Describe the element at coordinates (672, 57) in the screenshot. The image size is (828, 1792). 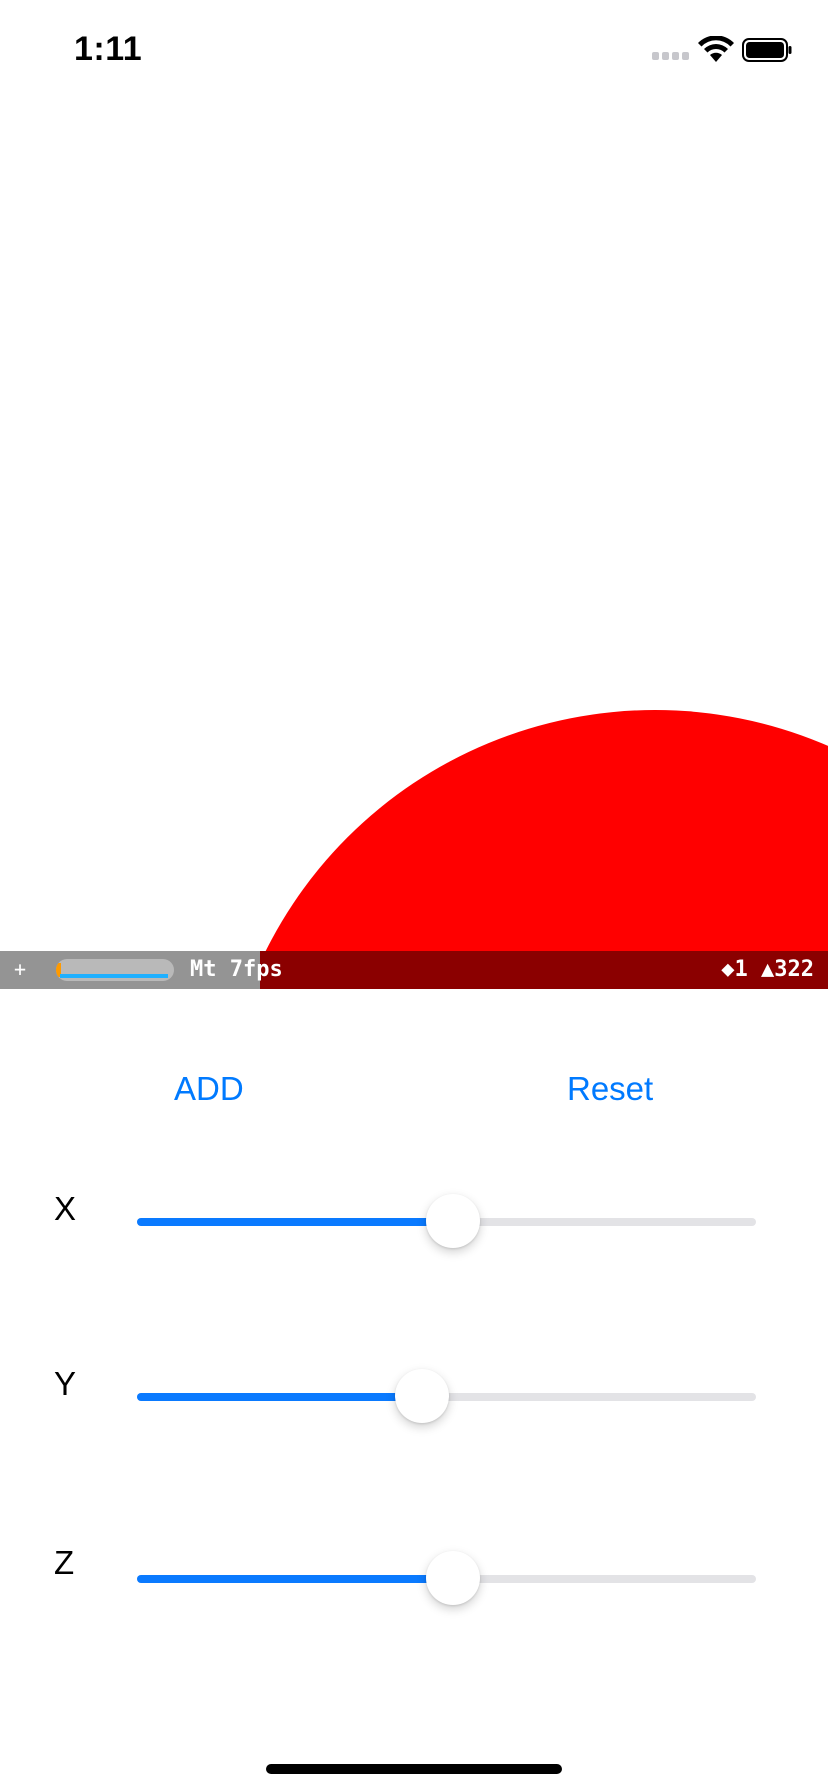
I see `cellular-signal-icon` at that location.